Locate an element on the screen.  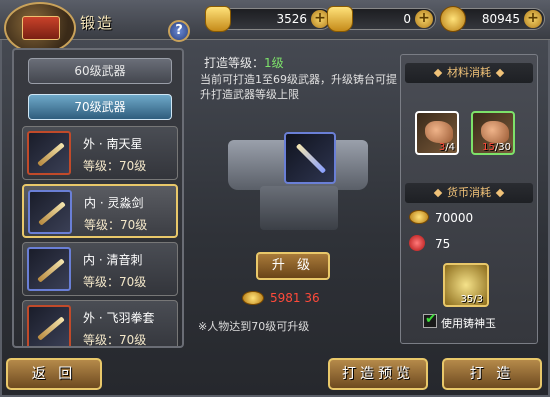
currency-gold-ingot: 3526 + is located at coordinates (268, 19).